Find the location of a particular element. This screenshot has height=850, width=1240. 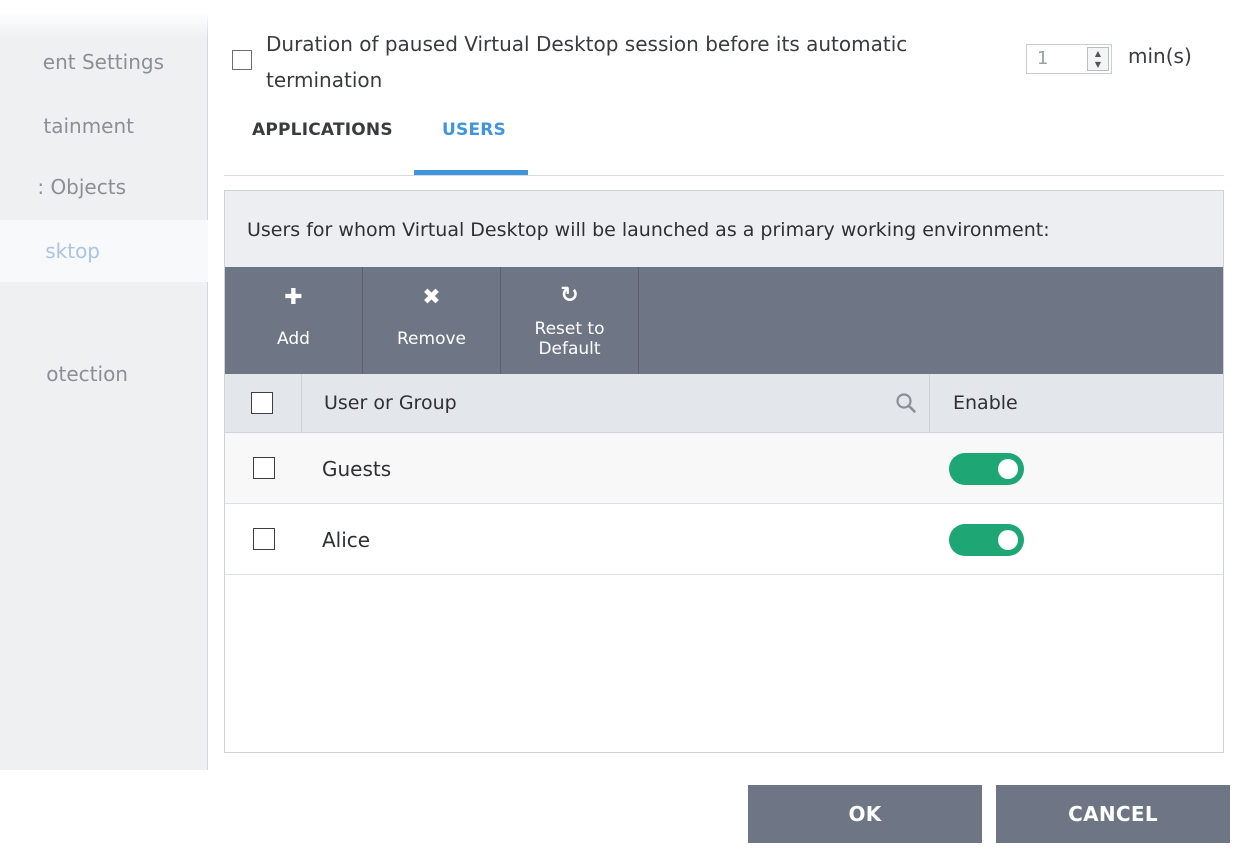

sidebar-item-label: : Objects is located at coordinates (81, 187).